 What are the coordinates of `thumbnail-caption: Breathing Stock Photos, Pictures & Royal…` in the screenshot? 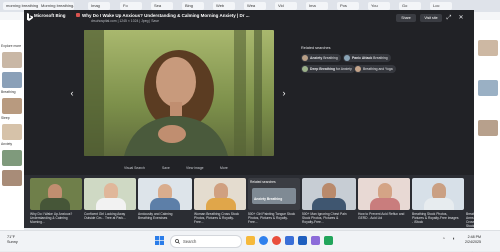 It's located at (436, 218).